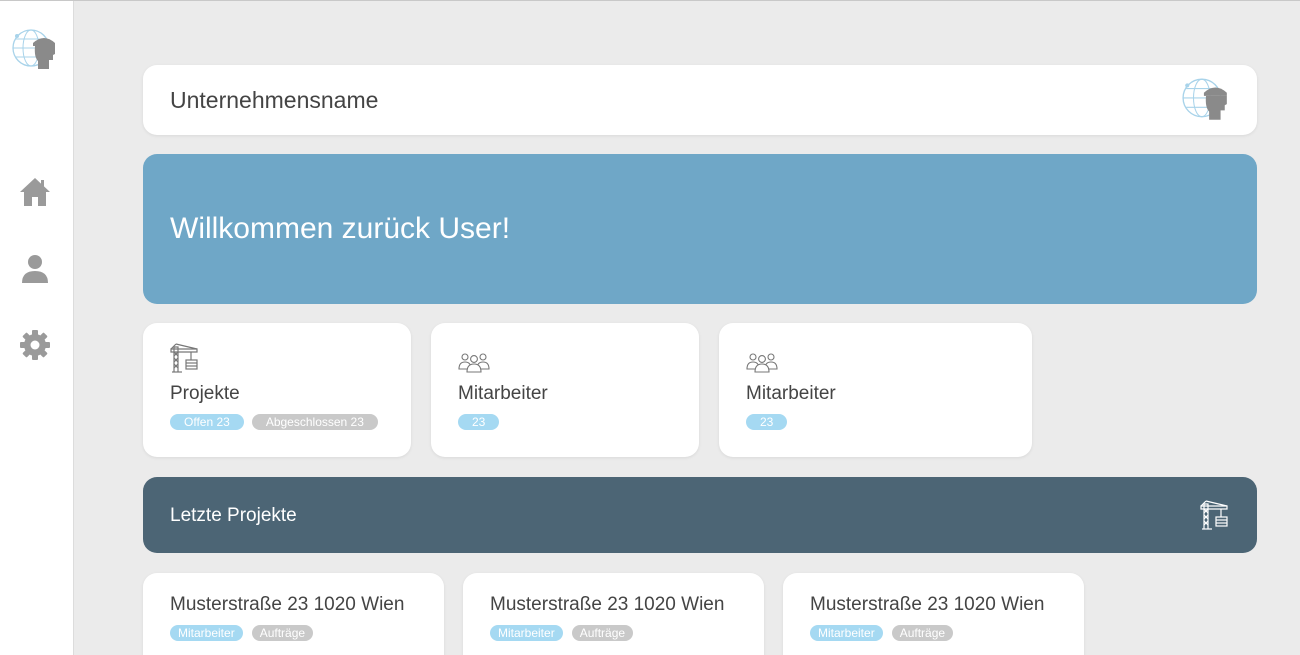 The height and width of the screenshot is (655, 1300). I want to click on stat-badges: Offen 23 Abgeschlossen 23, so click(274, 422).